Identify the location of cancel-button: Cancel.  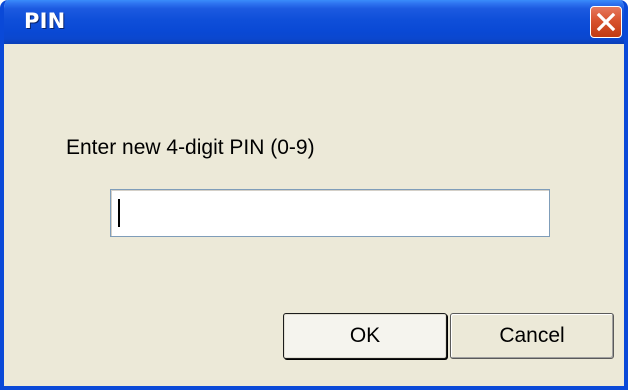
(532, 336).